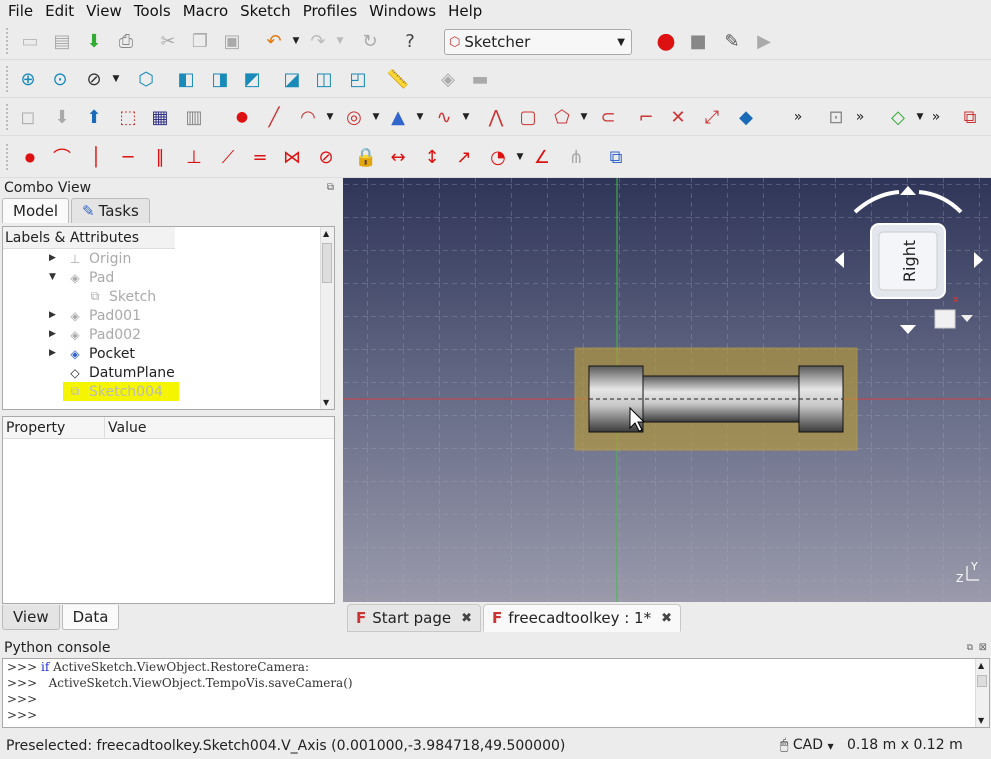 The width and height of the screenshot is (991, 759). Describe the element at coordinates (982, 693) in the screenshot. I see `console-scrollbar: ▲ ▼` at that location.